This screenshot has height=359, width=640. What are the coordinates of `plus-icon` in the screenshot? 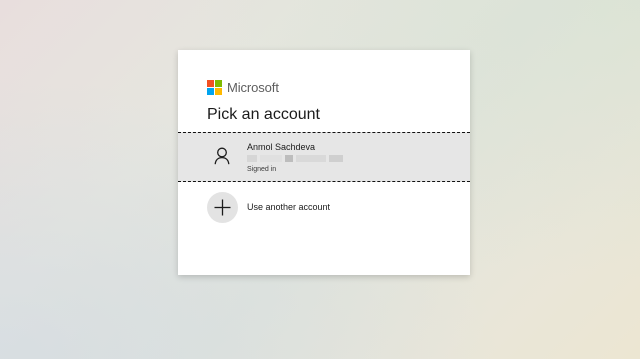 It's located at (222, 207).